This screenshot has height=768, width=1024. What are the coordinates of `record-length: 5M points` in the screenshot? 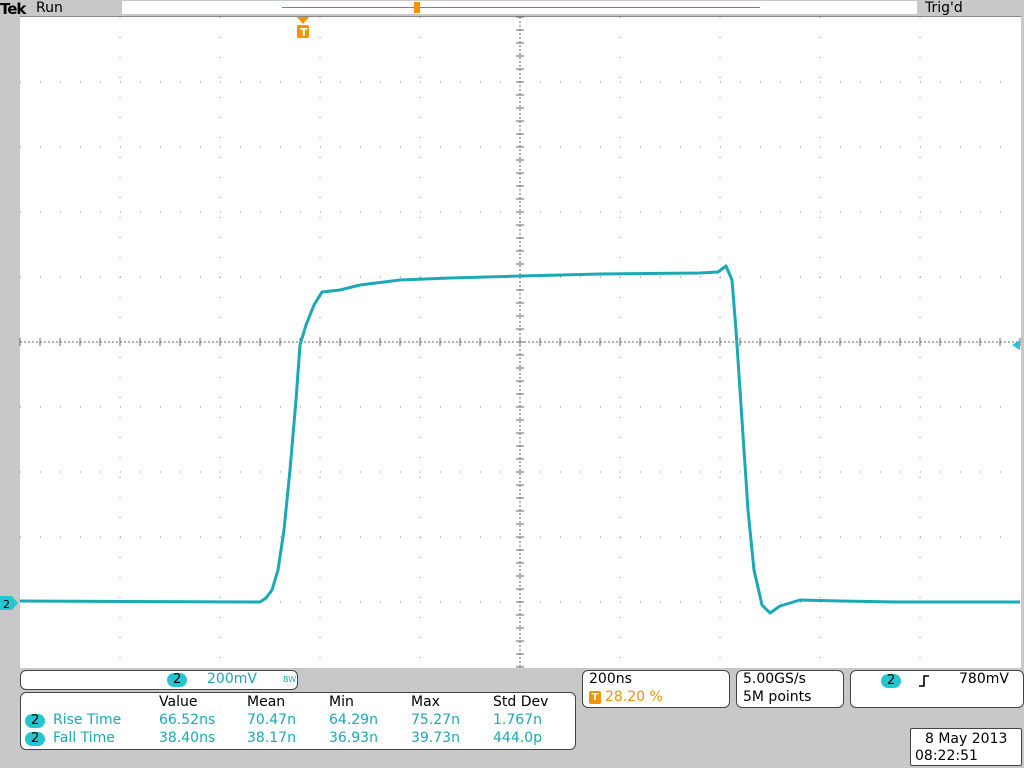 It's located at (777, 697).